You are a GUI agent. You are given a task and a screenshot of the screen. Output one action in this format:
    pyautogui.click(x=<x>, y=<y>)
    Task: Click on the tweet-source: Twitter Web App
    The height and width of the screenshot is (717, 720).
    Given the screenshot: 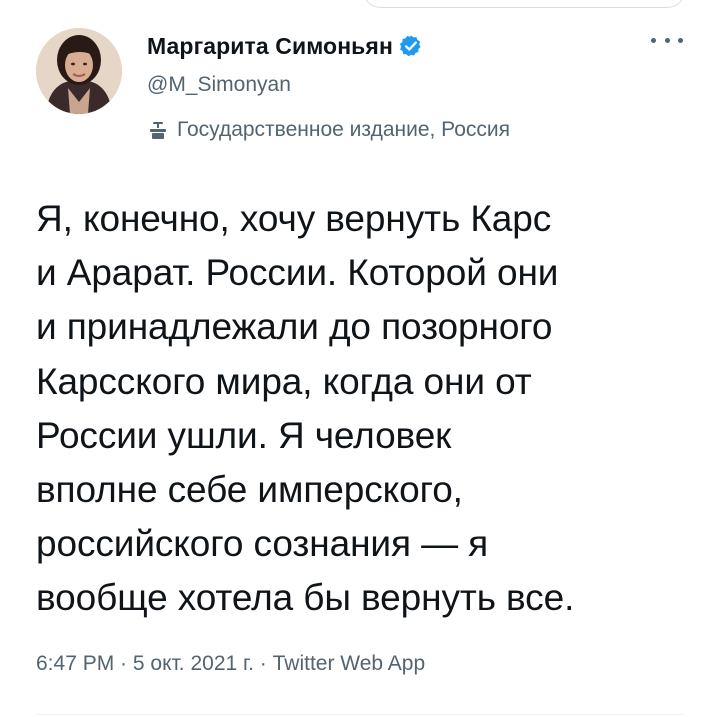 What is the action you would take?
    pyautogui.click(x=349, y=664)
    